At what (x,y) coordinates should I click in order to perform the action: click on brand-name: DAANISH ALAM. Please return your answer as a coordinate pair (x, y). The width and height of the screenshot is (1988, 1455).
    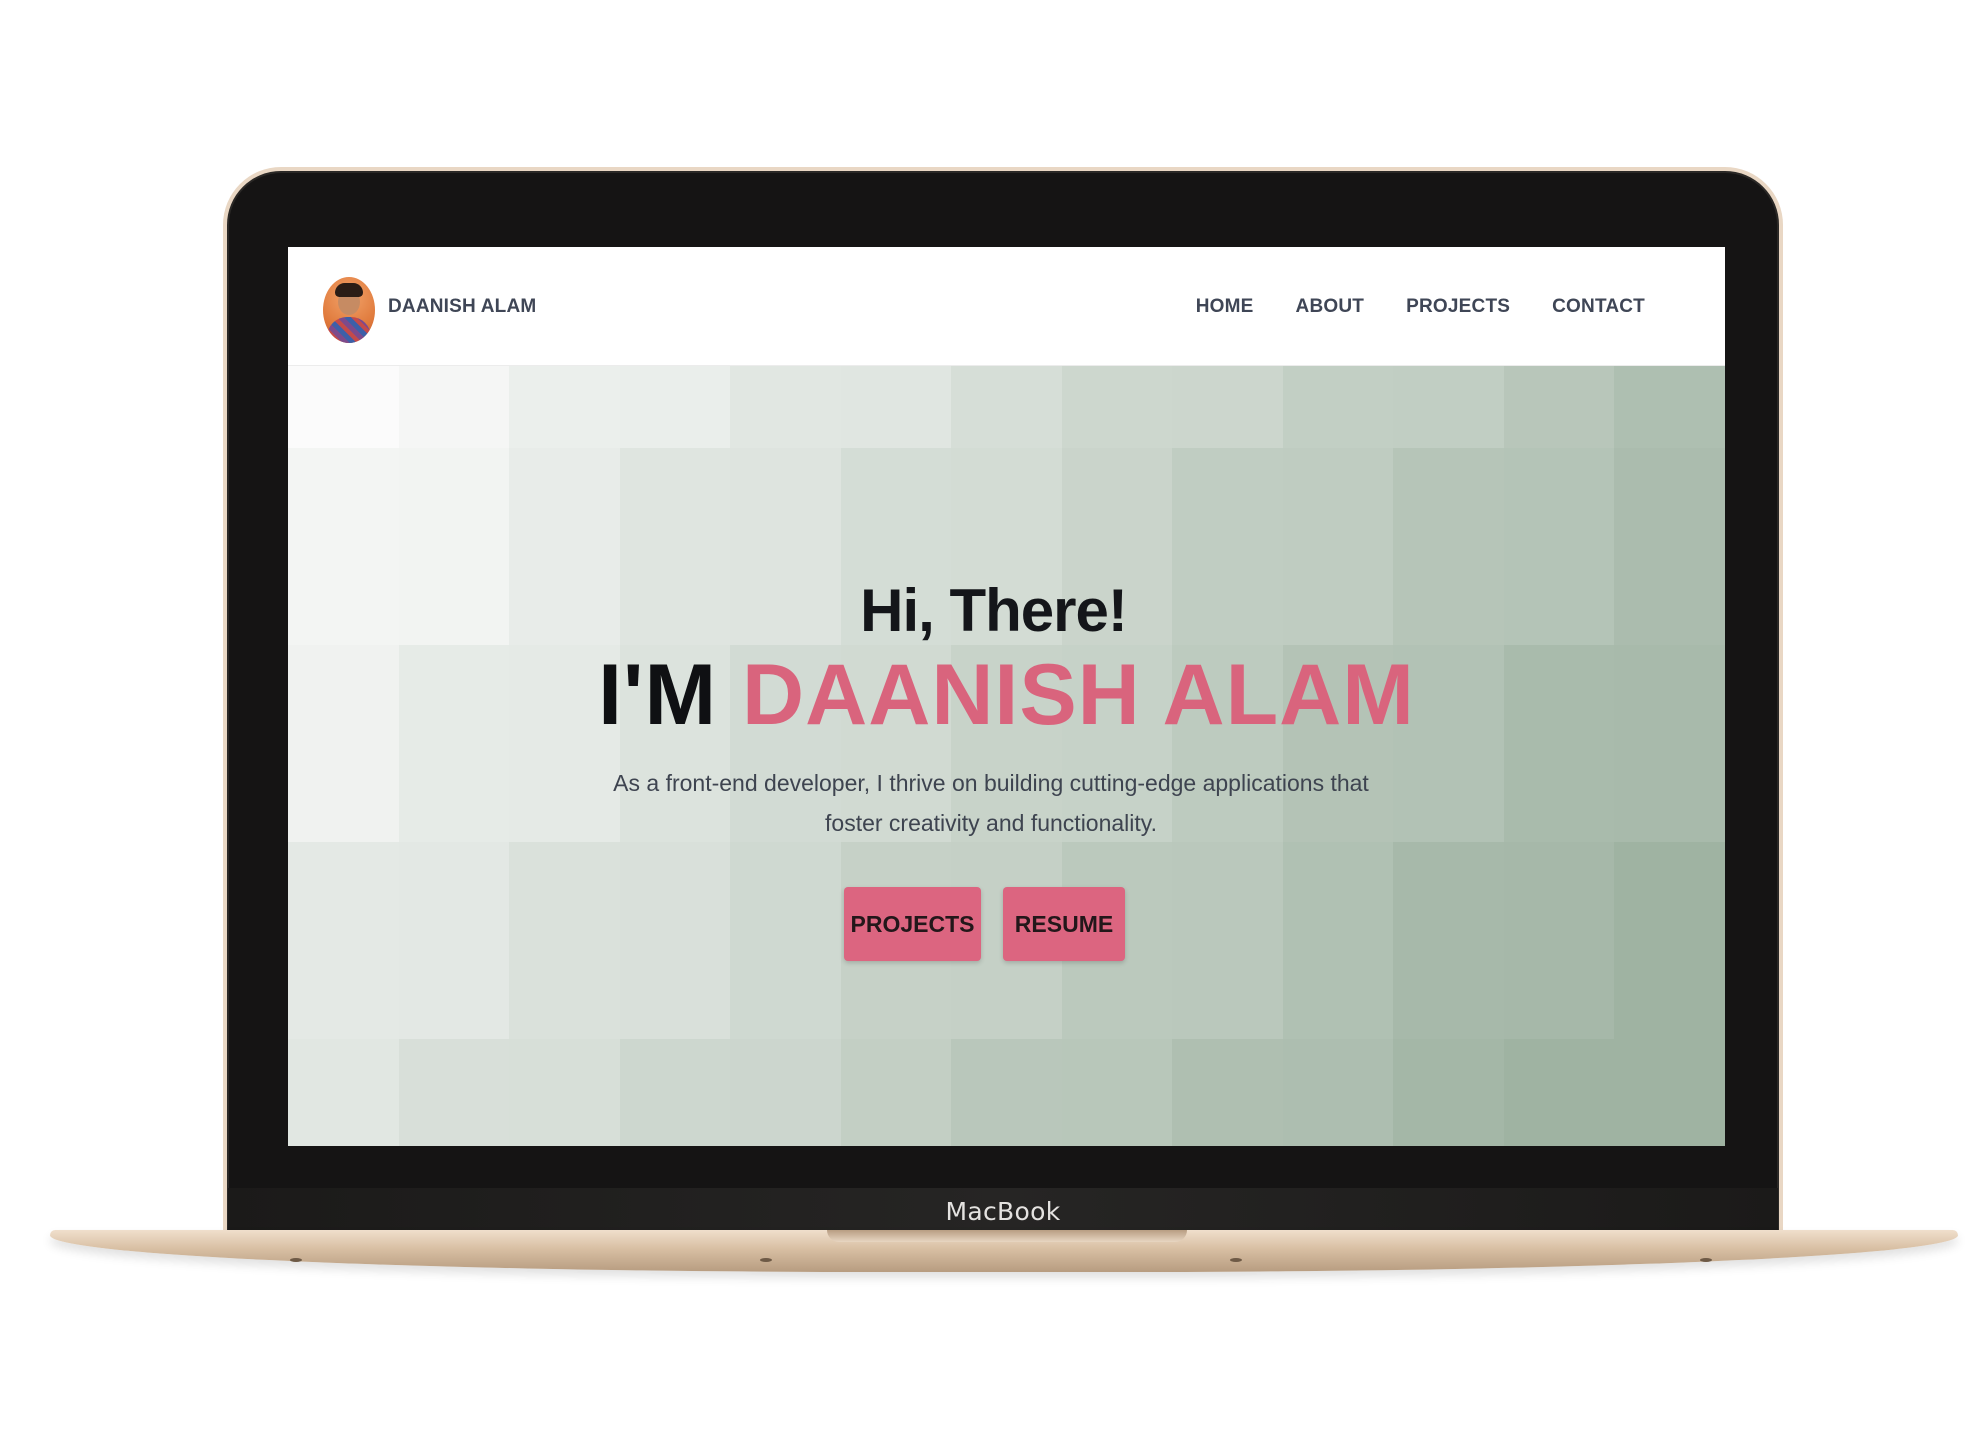
    Looking at the image, I should click on (462, 306).